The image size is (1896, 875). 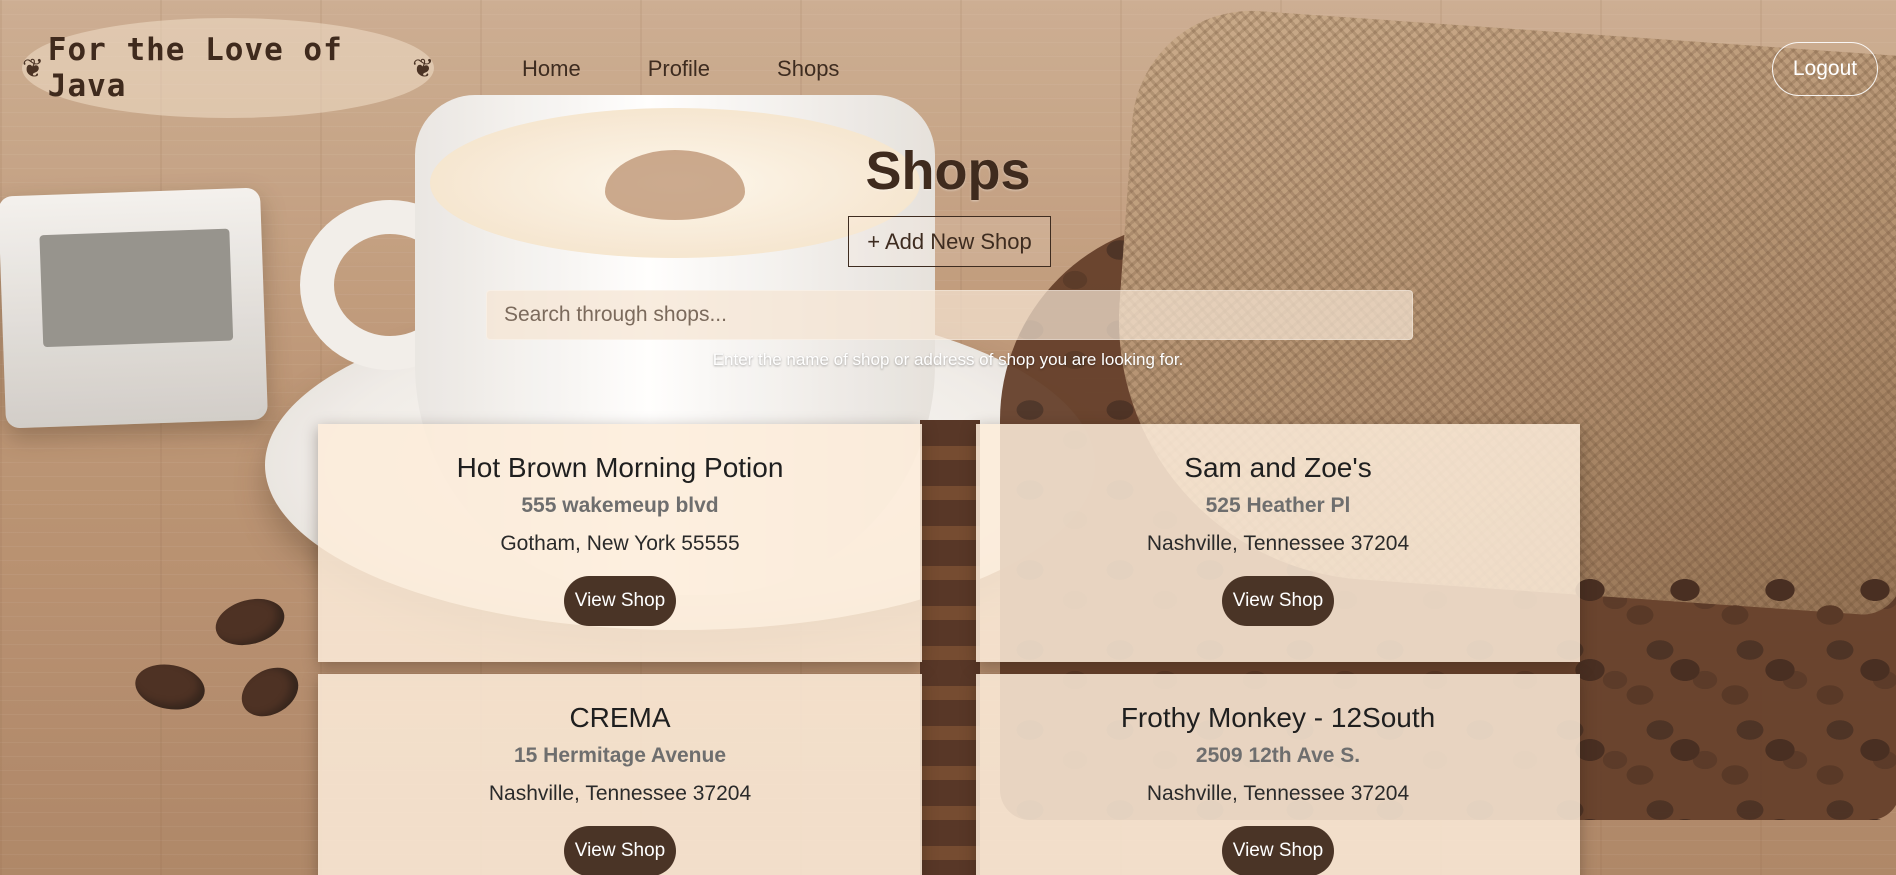 What do you see at coordinates (1825, 69) in the screenshot?
I see `logout-button: Logout` at bounding box center [1825, 69].